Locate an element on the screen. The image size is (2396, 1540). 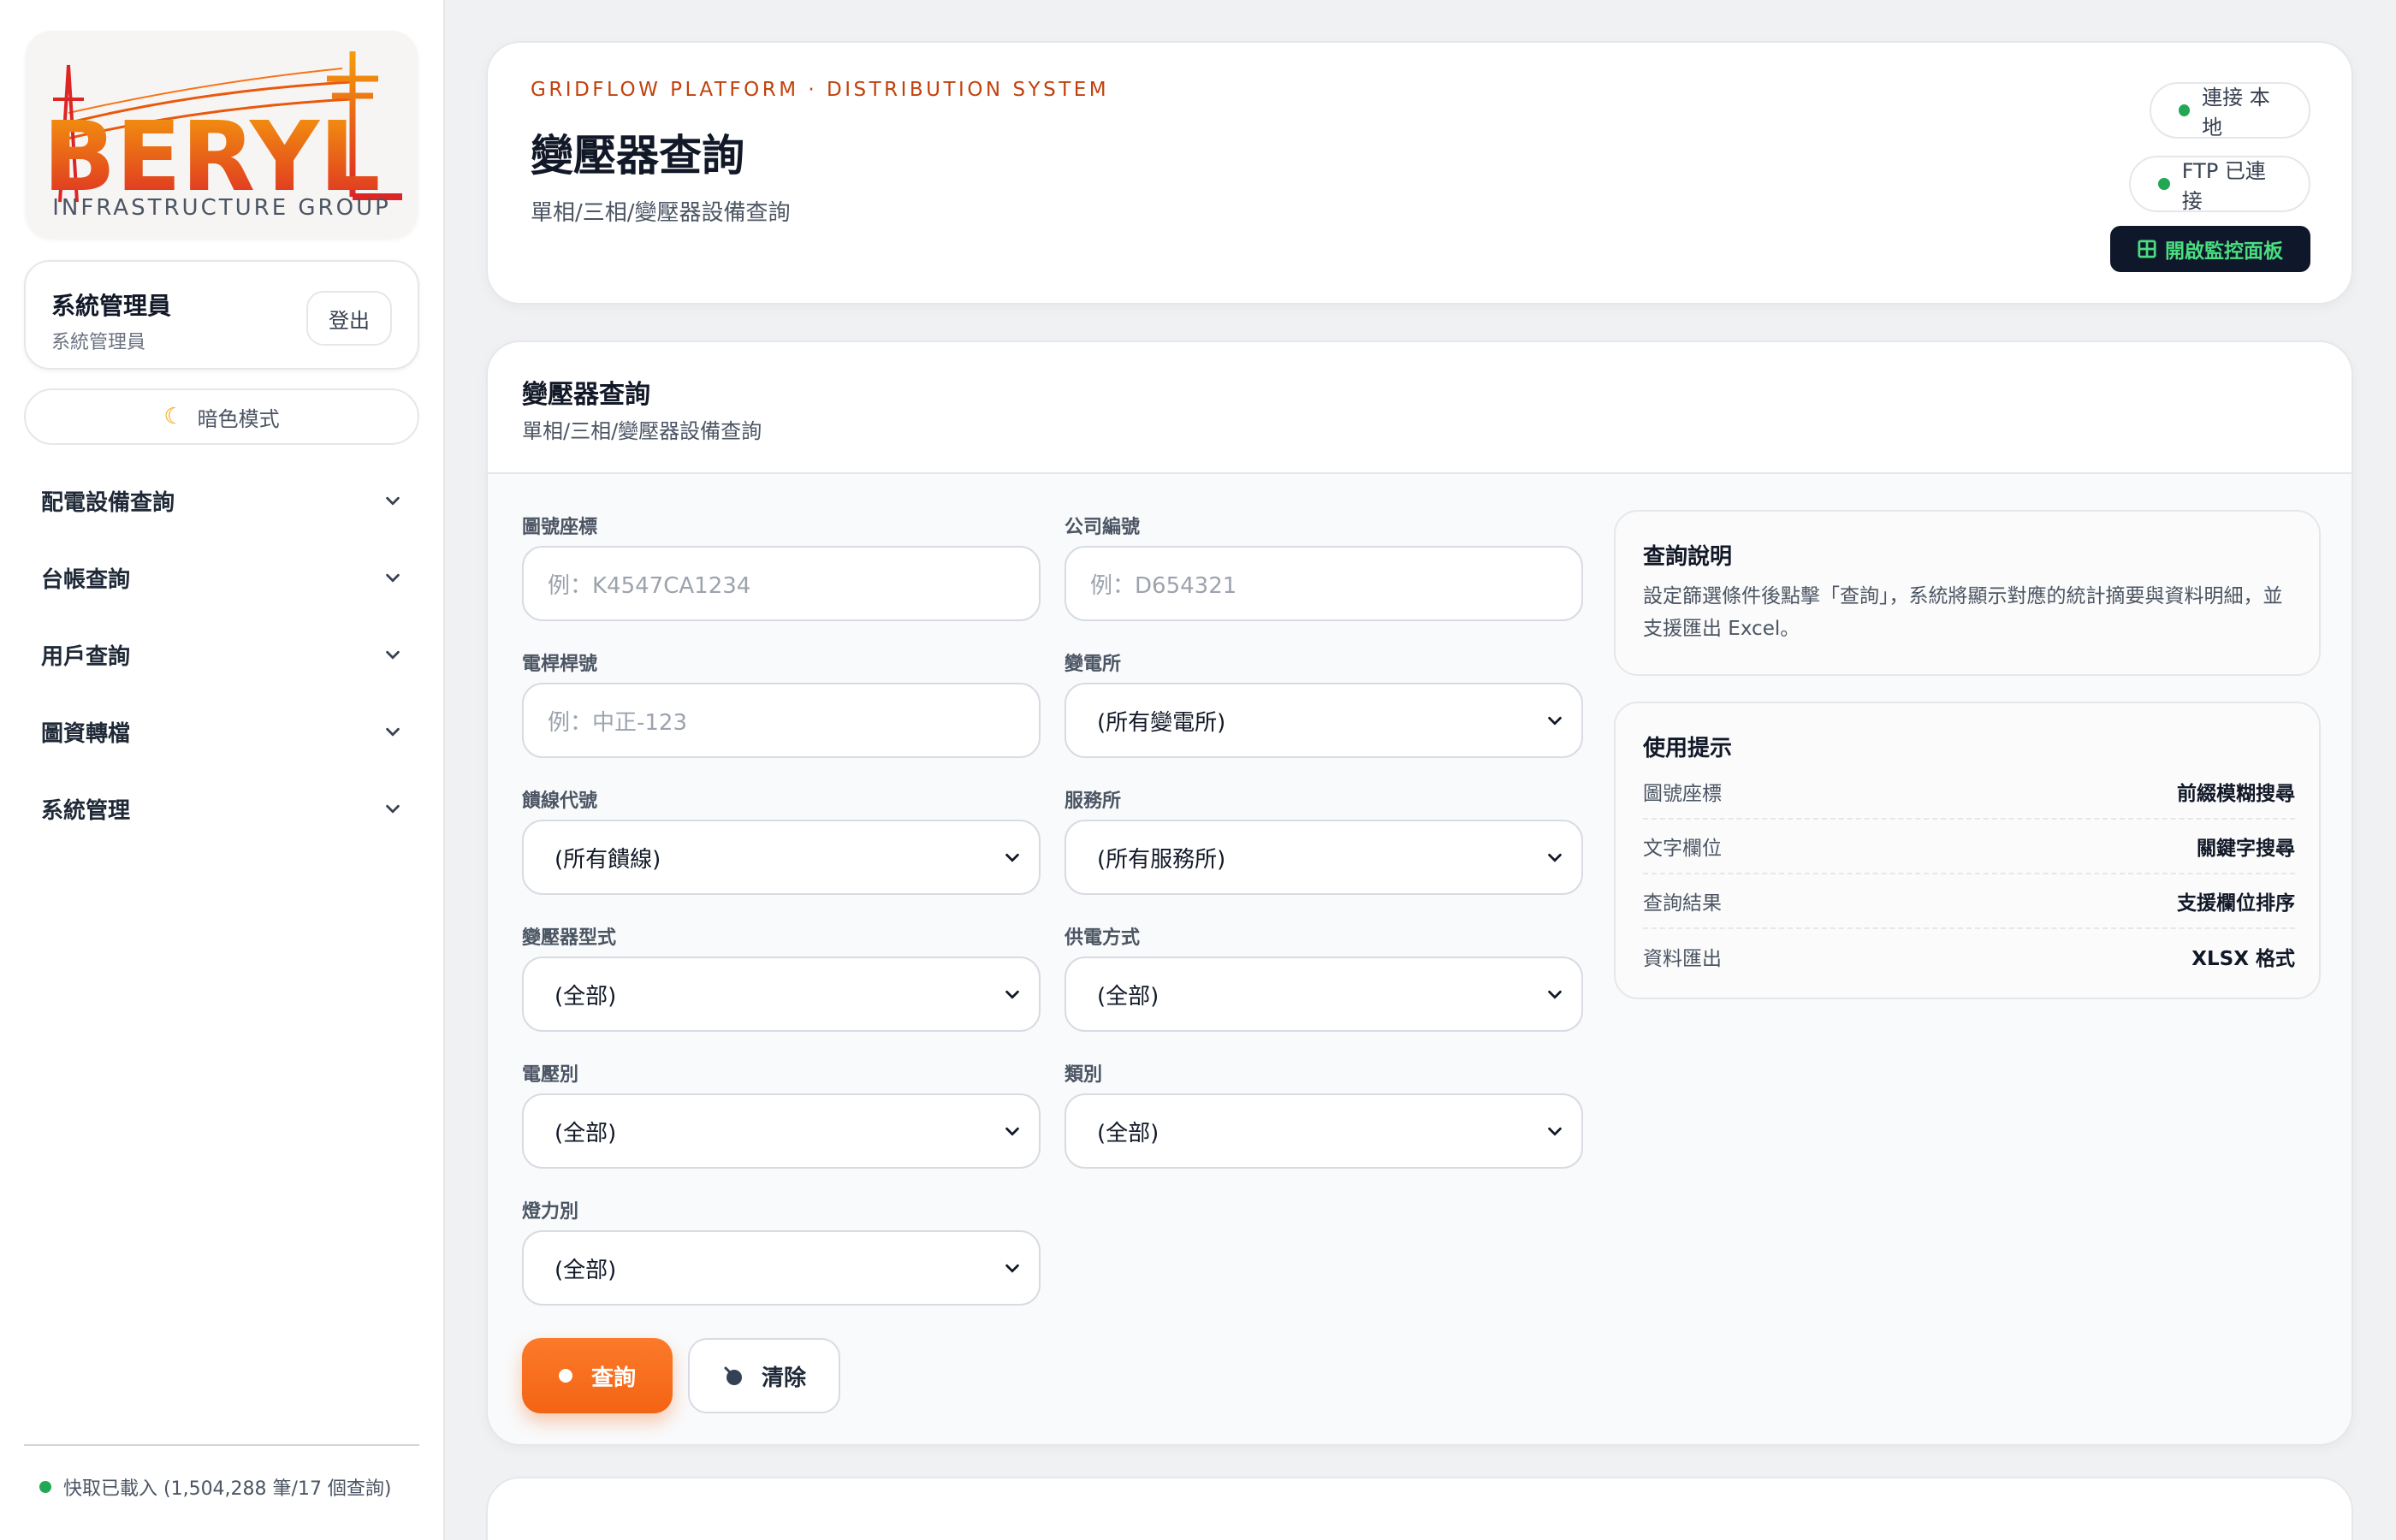
tip-value: XLSX 格式 is located at coordinates (2243, 959).